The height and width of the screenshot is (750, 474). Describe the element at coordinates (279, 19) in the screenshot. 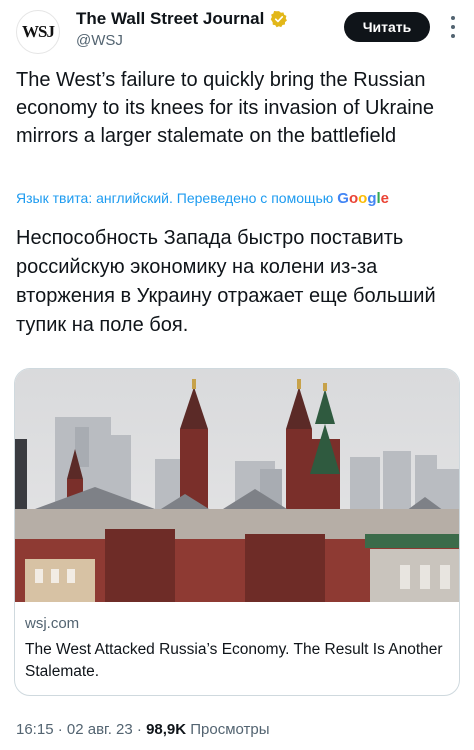

I see `verified-badge-icon` at that location.